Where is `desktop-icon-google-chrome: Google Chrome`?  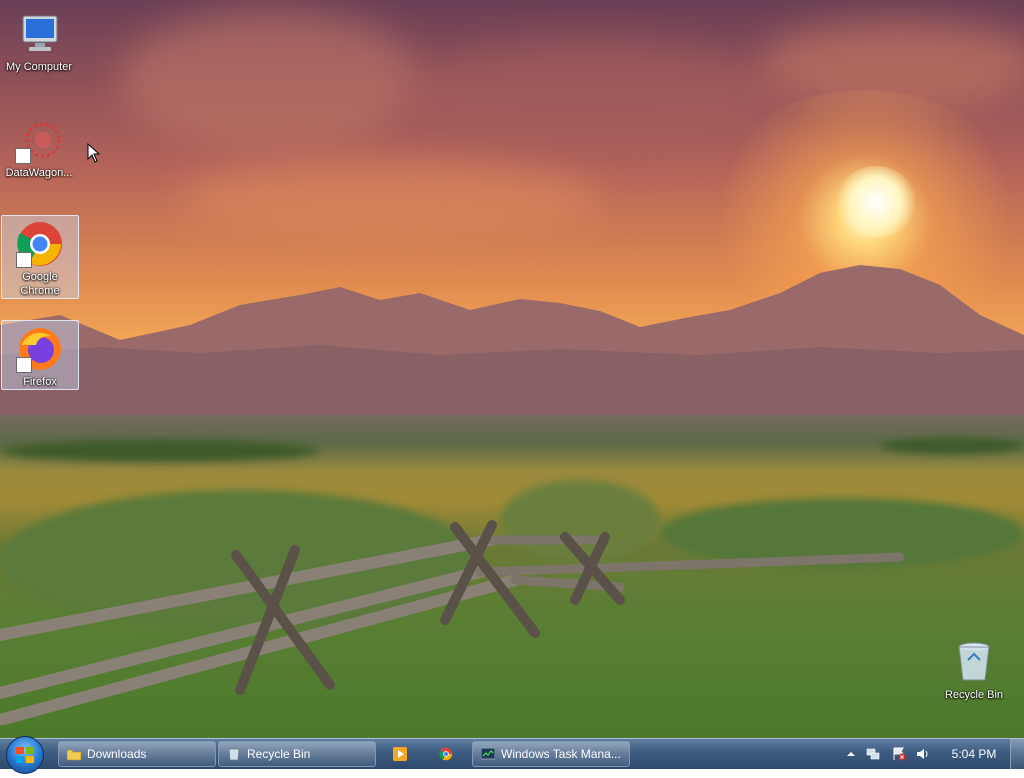
desktop-icon-google-chrome: Google Chrome is located at coordinates (40, 257).